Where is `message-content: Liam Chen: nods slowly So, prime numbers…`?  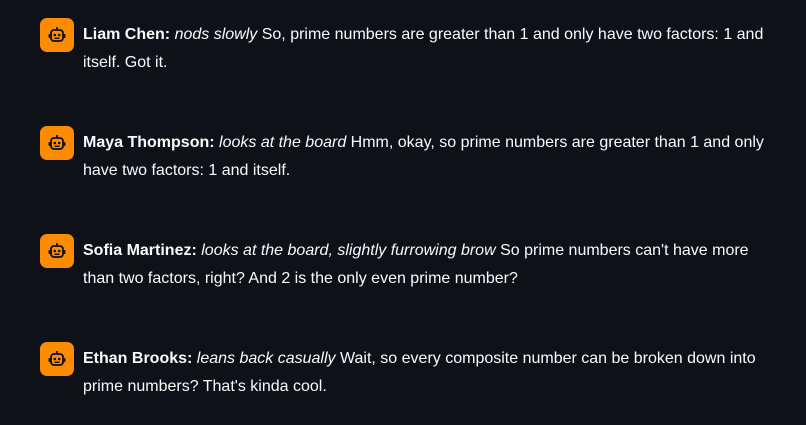 message-content: Liam Chen: nods slowly So, prime numbers… is located at coordinates (431, 49).